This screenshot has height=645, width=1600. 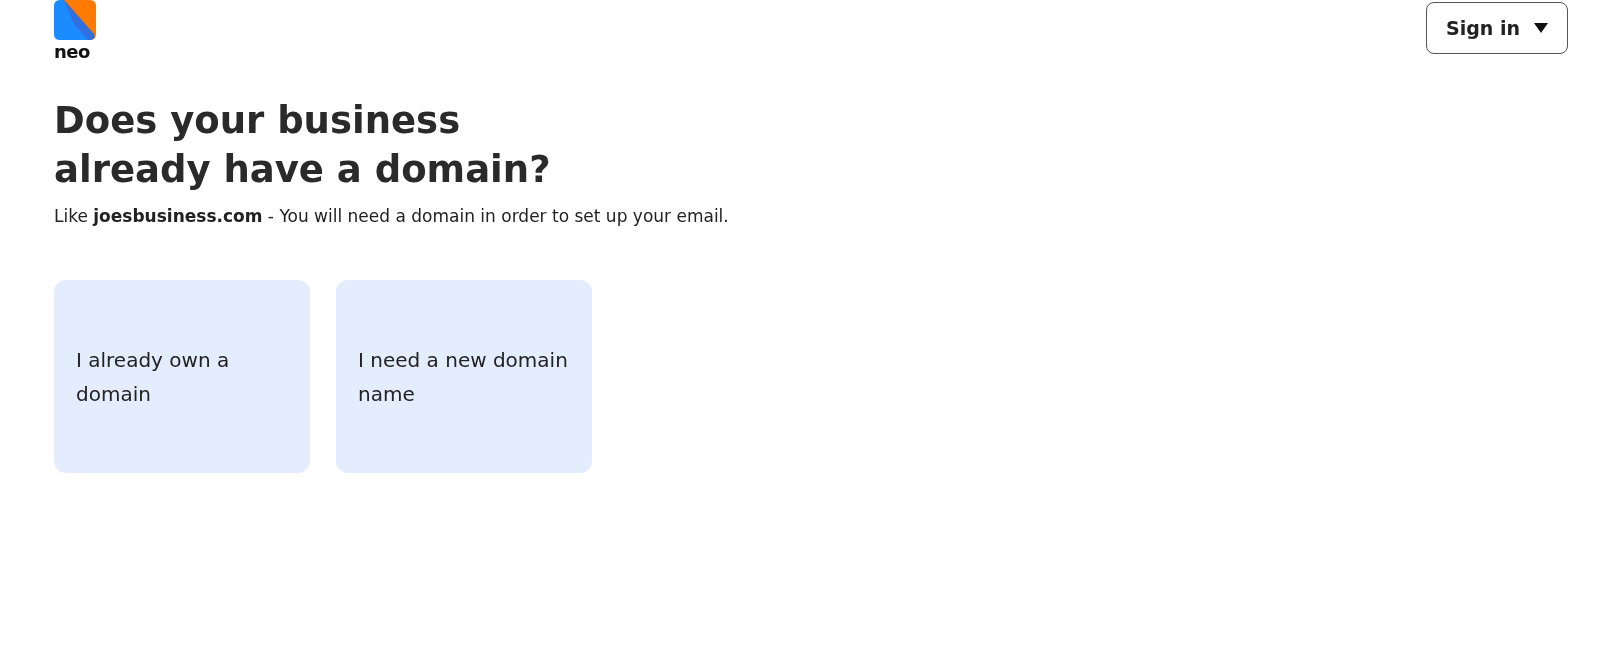 I want to click on logo-icon, so click(x=75, y=20).